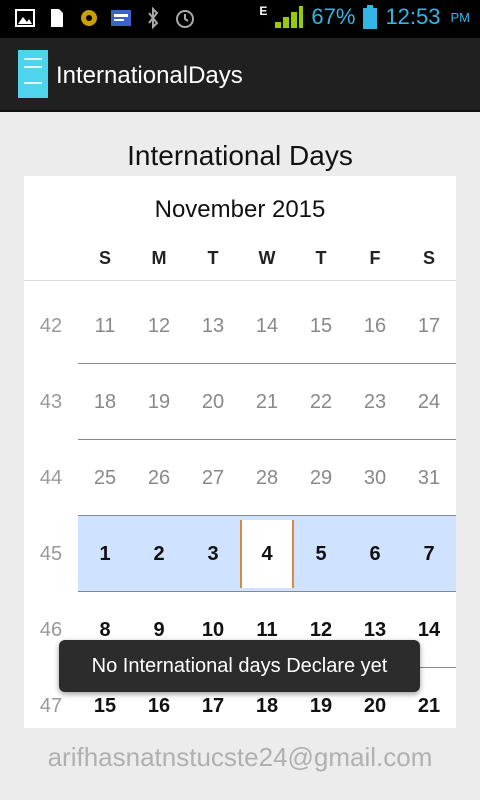  I want to click on header-divider, so click(240, 280).